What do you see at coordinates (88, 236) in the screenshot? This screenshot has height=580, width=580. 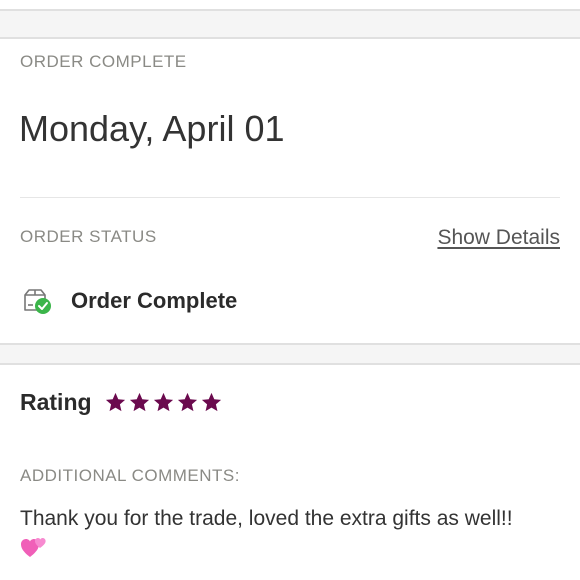 I see `order-status-label: ORDER STATUS` at bounding box center [88, 236].